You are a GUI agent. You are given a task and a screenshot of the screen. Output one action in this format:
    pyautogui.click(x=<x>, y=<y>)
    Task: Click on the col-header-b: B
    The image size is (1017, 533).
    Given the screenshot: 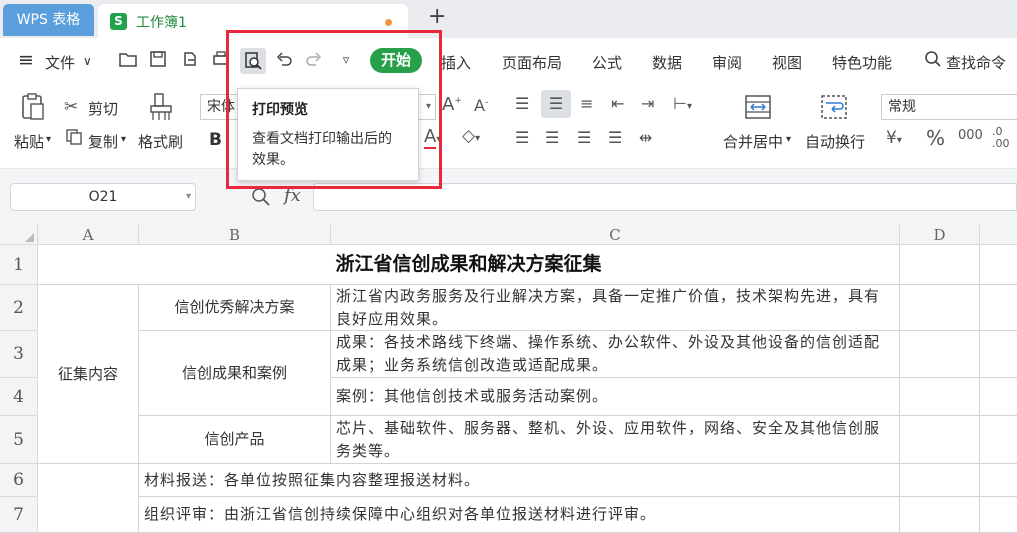 What is the action you would take?
    pyautogui.click(x=235, y=235)
    